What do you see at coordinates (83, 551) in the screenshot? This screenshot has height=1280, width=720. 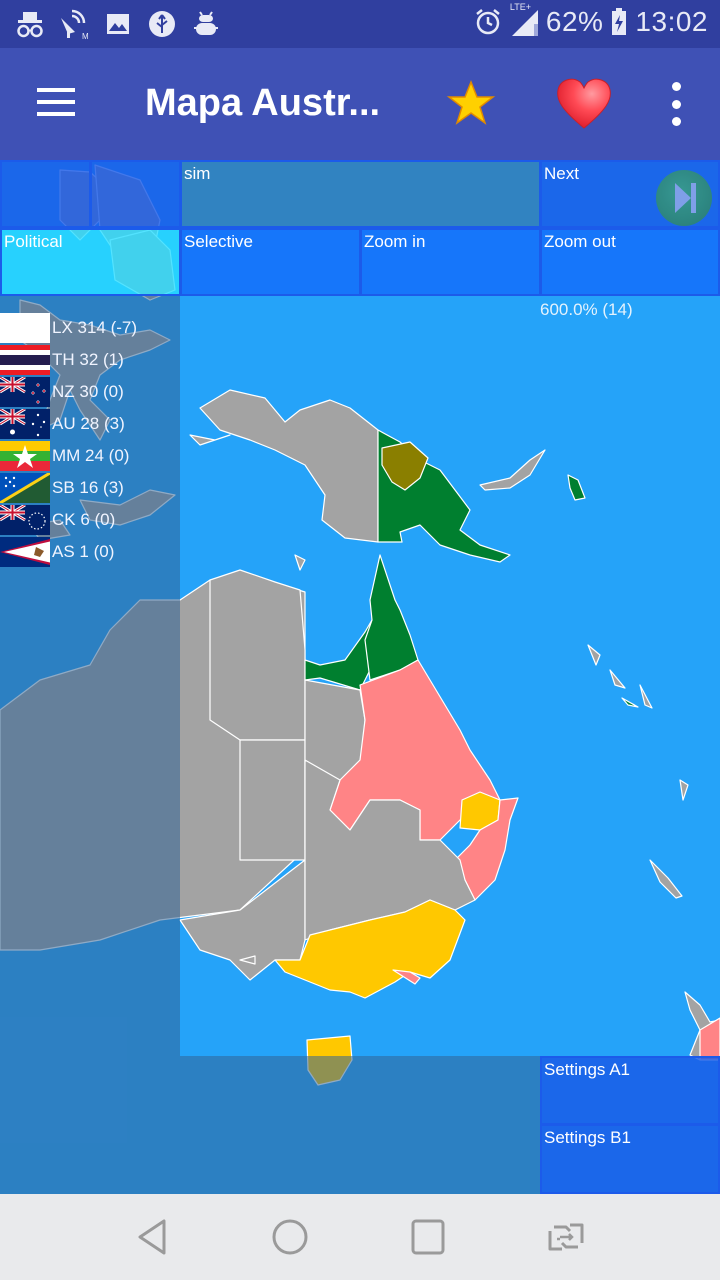 I see `scoreboard-label: AS 1 (0)` at bounding box center [83, 551].